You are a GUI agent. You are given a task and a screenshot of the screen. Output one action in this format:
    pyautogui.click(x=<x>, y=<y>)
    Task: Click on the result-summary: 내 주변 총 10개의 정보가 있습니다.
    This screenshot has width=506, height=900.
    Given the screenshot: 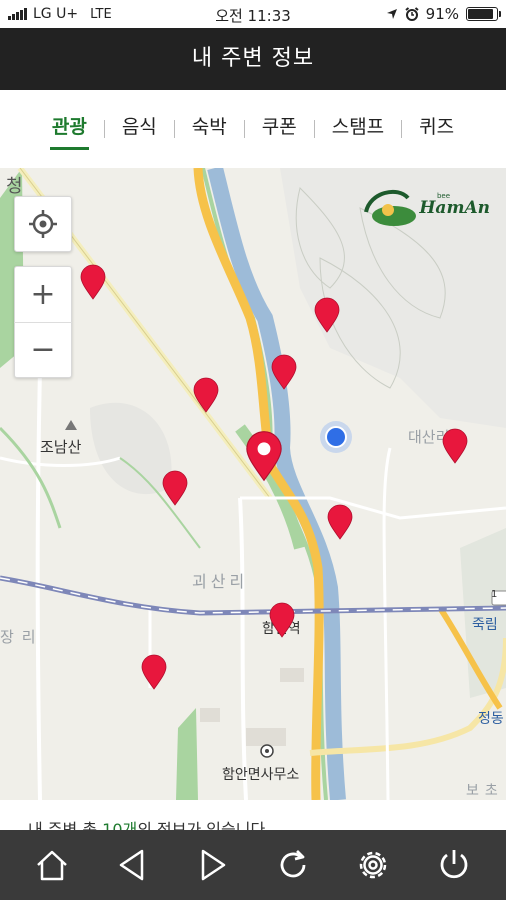 What is the action you would take?
    pyautogui.click(x=253, y=815)
    